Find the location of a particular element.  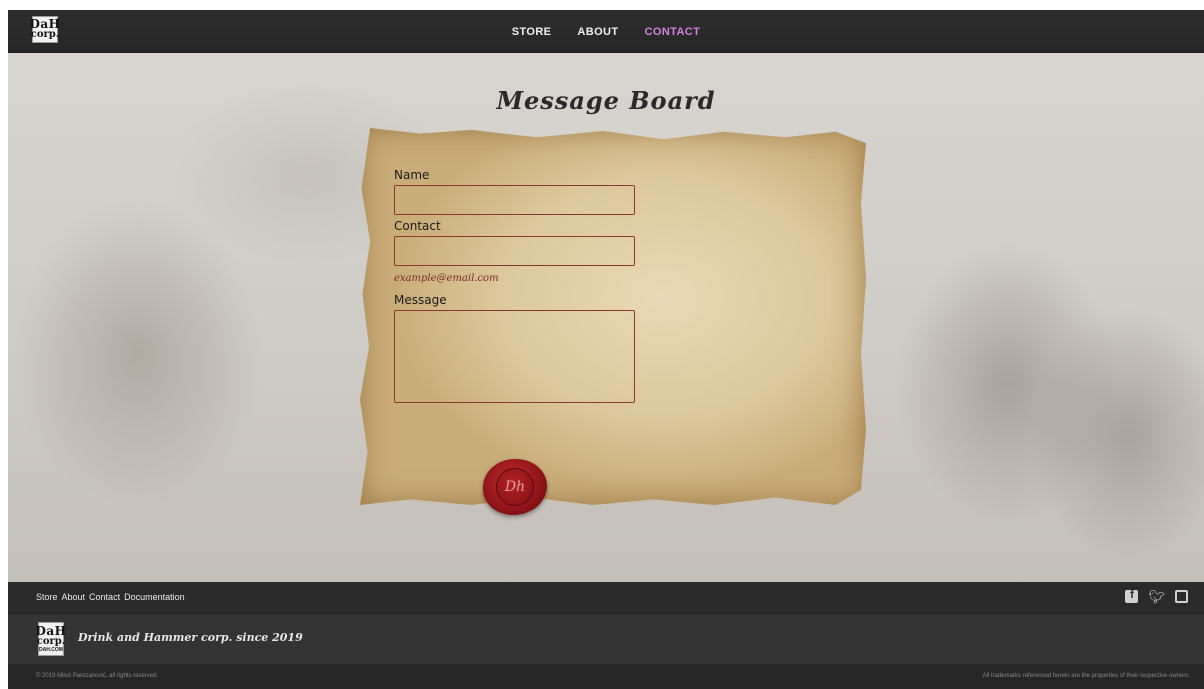

main-nav: STORE ABOUT CONTACT is located at coordinates (606, 31).